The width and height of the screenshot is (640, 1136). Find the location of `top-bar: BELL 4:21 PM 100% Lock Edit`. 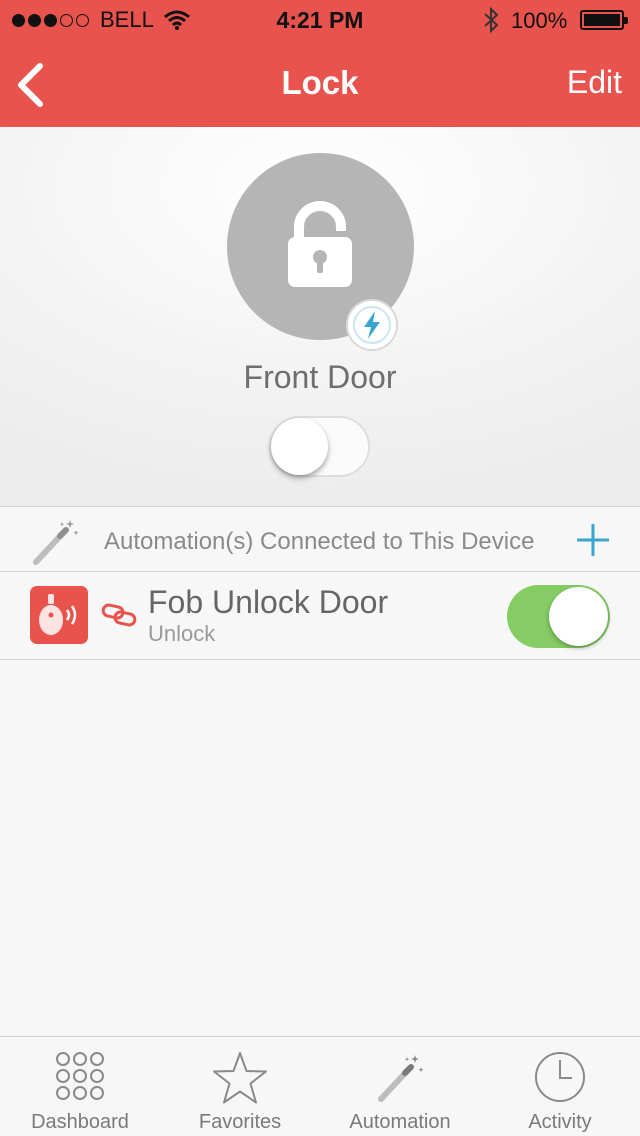

top-bar: BELL 4:21 PM 100% Lock Edit is located at coordinates (320, 63).